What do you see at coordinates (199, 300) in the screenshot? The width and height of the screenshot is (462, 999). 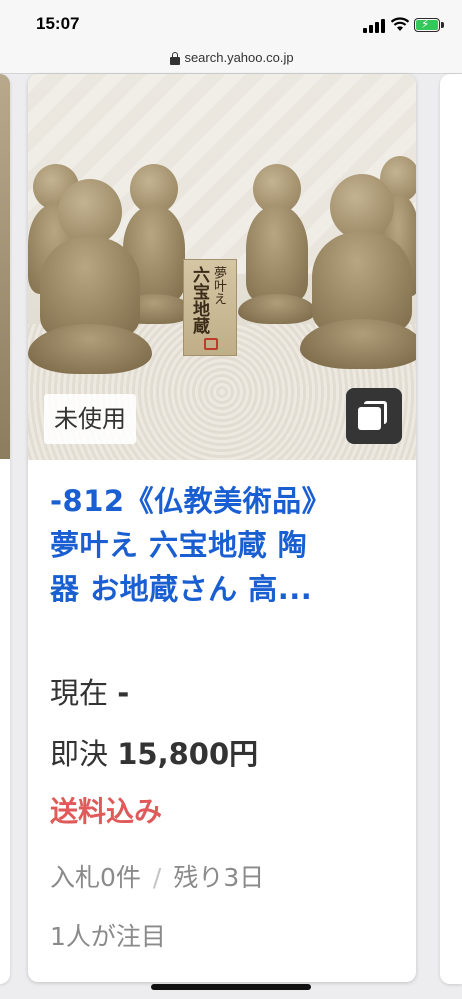 I see `plaque-text-large: 六宝地蔵` at bounding box center [199, 300].